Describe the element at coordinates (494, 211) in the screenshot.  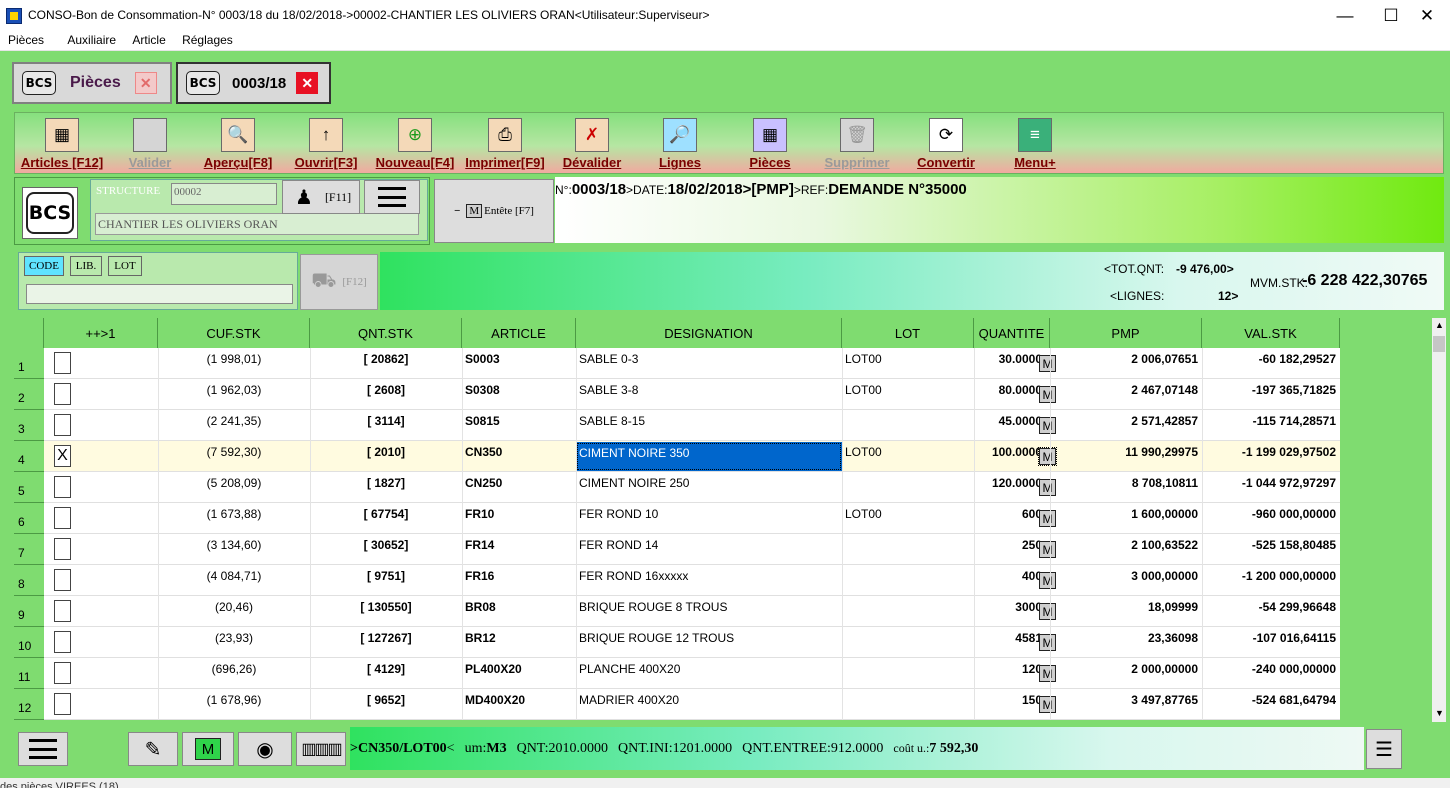
I see `entete-button: − M Entête [F7]` at that location.